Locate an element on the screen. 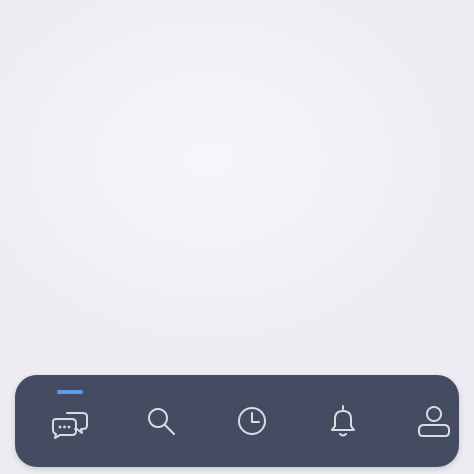 Image resolution: width=474 pixels, height=474 pixels. chat-bubbles-icon is located at coordinates (70, 421).